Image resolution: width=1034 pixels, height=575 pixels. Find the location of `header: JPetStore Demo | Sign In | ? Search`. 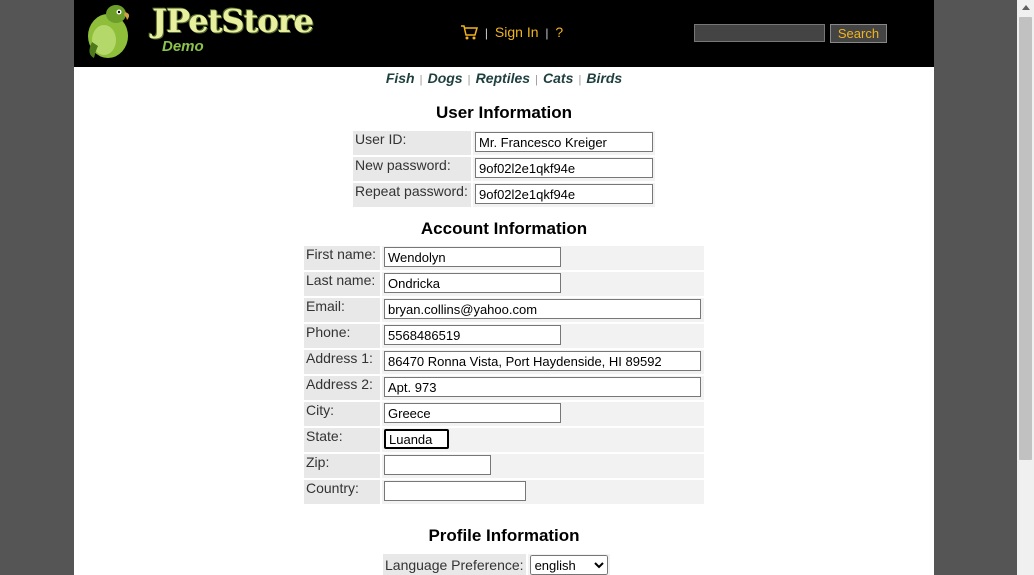

header: JPetStore Demo | Sign In | ? Search is located at coordinates (504, 33).